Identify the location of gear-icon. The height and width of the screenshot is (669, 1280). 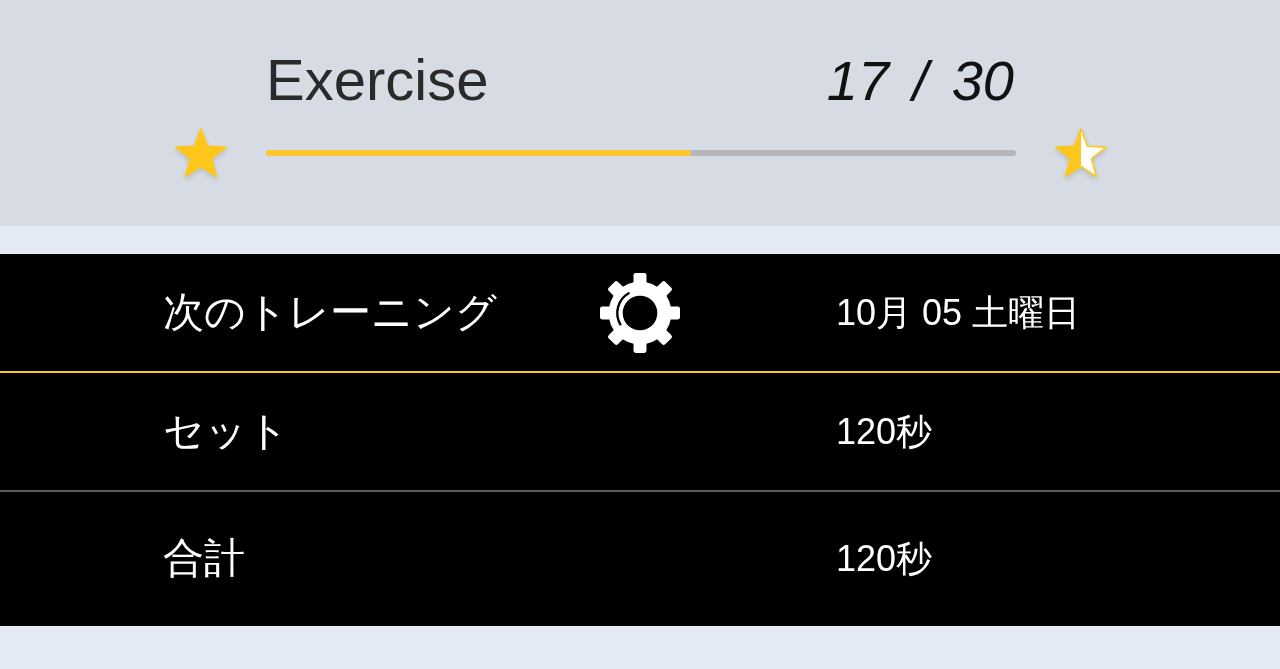
(640, 312).